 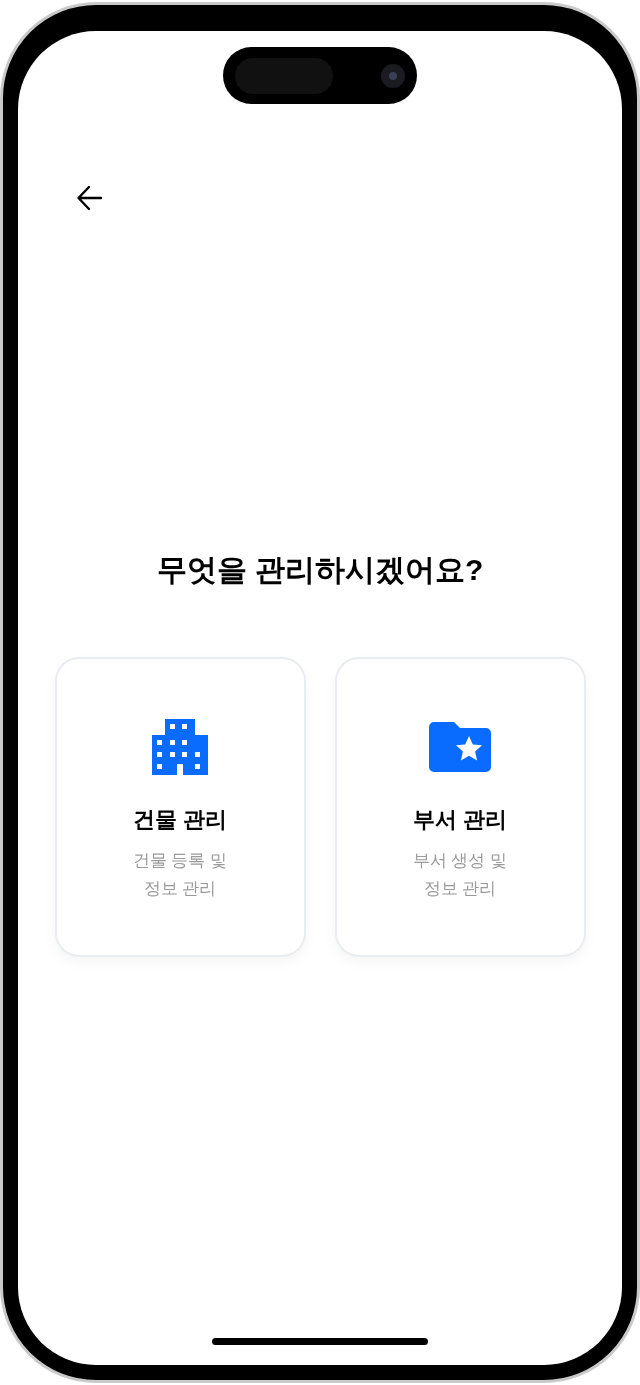 I want to click on card-title: 부서 관리, so click(x=460, y=820).